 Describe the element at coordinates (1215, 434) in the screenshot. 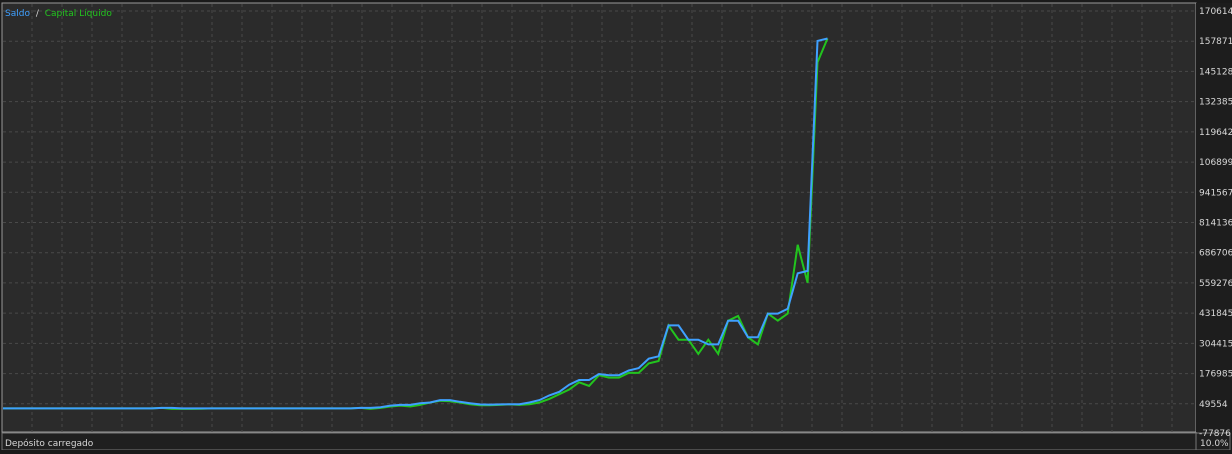

I see `y-tick-label: -77876` at that location.